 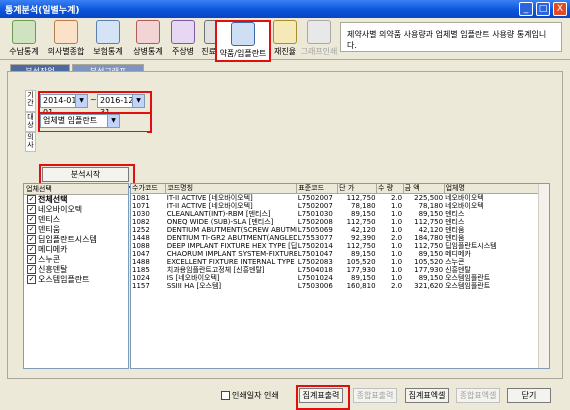 What do you see at coordinates (231, 189) in the screenshot?
I see `column-header: 코드명칭` at bounding box center [231, 189].